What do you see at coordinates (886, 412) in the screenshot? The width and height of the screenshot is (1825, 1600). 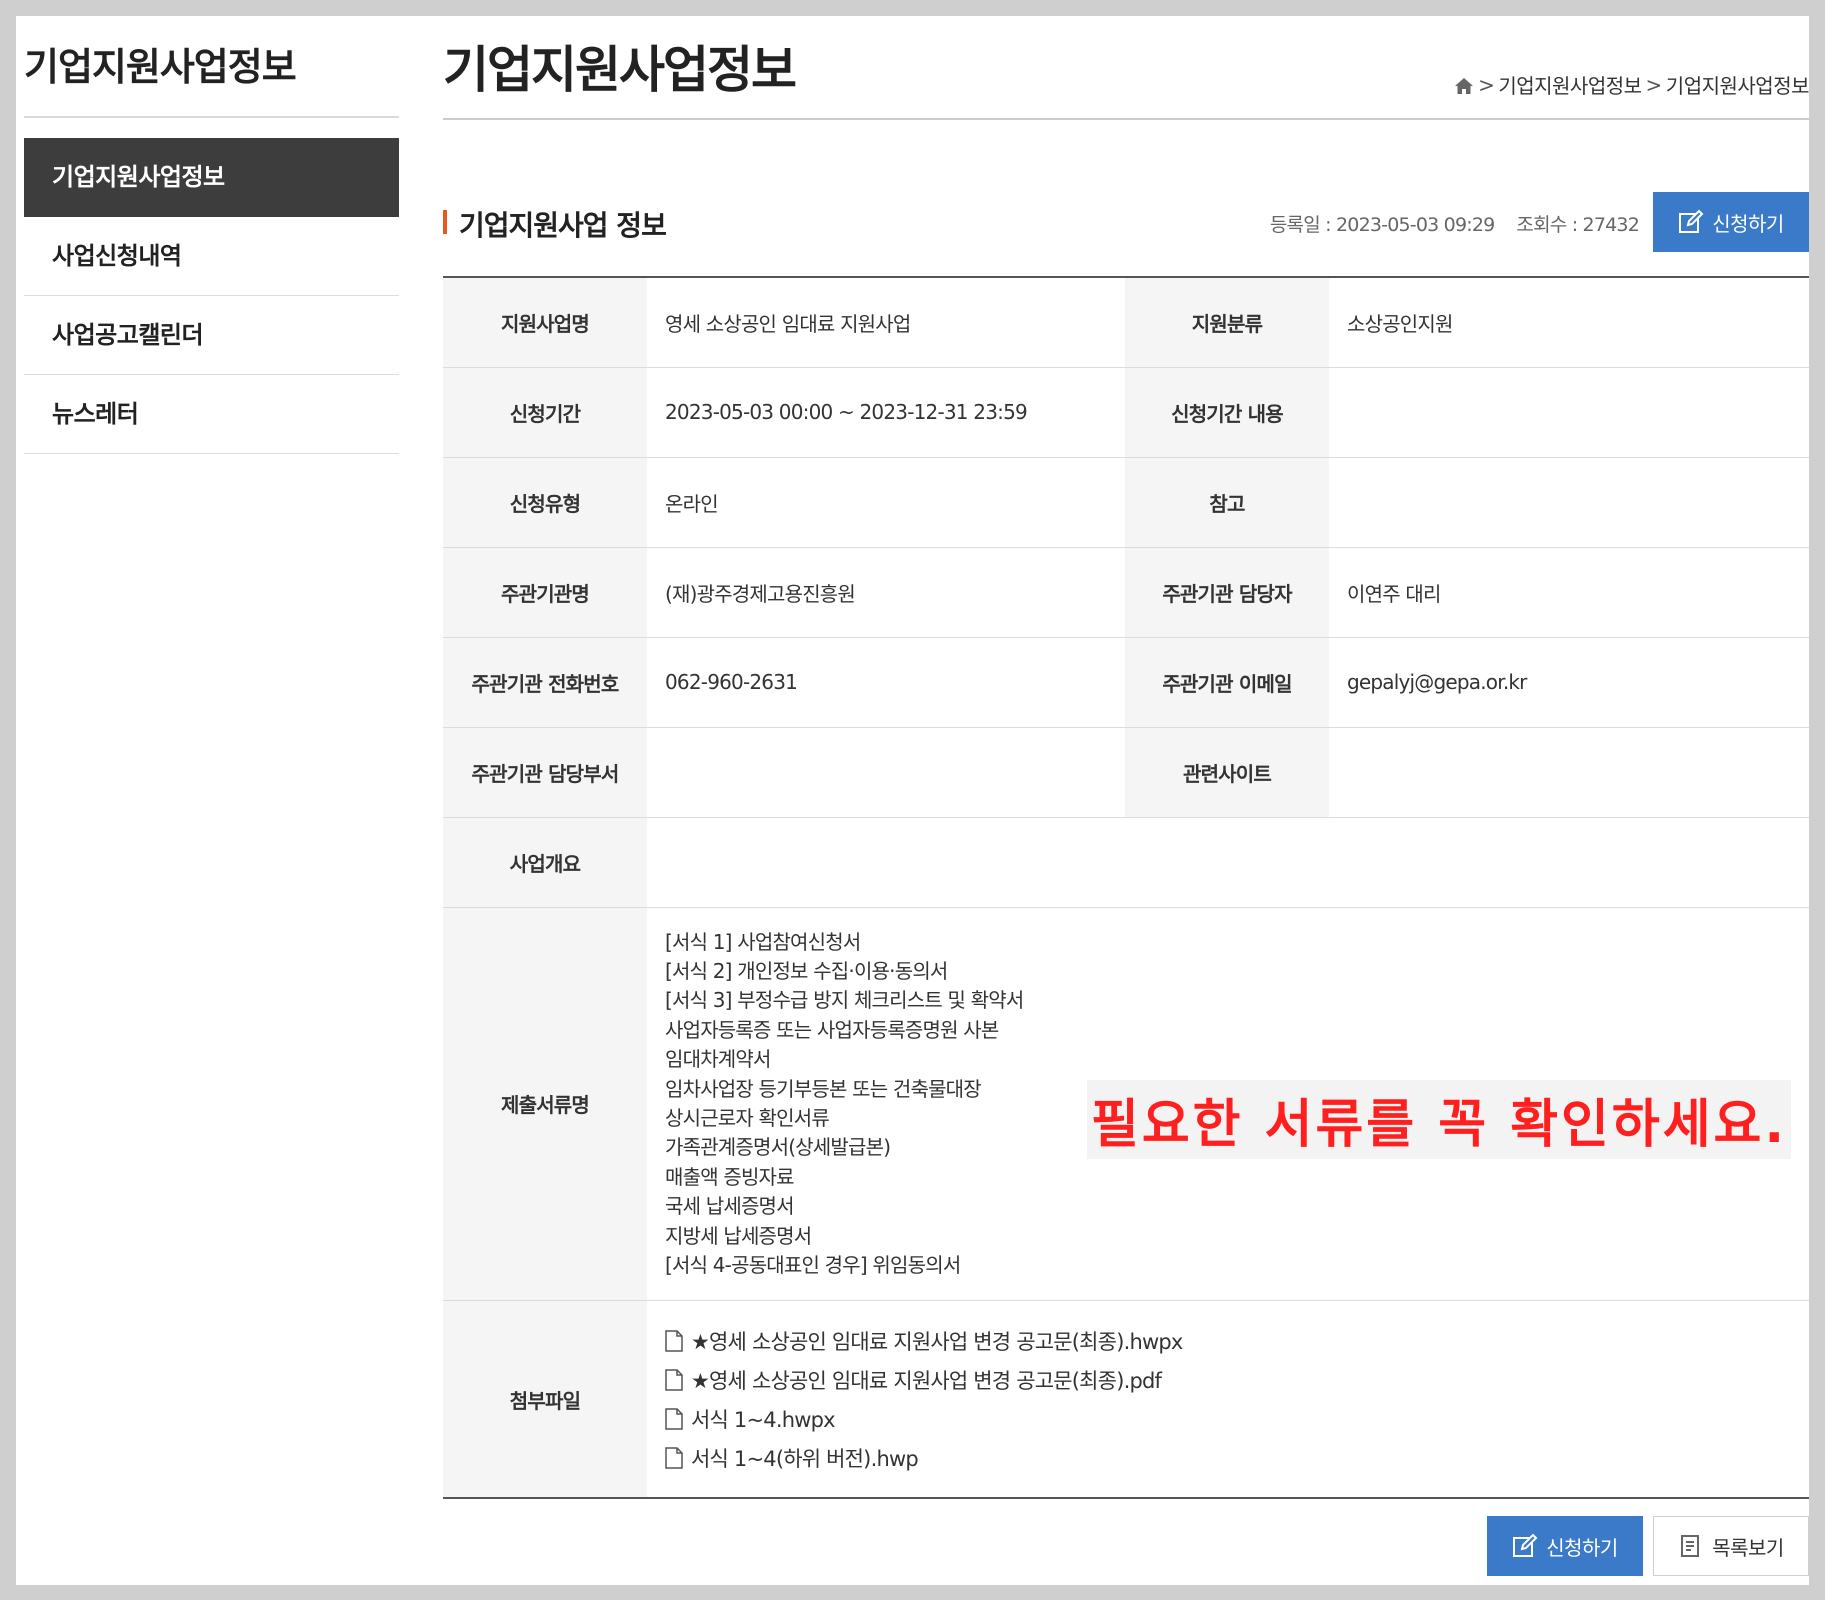 I see `period-value: 2023-05-03 00:00 ~ 2023-12-31 23:59` at bounding box center [886, 412].